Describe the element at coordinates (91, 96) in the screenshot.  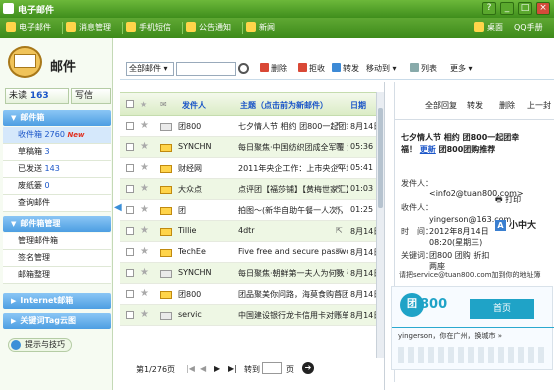
I see `compose-button: 写信` at that location.